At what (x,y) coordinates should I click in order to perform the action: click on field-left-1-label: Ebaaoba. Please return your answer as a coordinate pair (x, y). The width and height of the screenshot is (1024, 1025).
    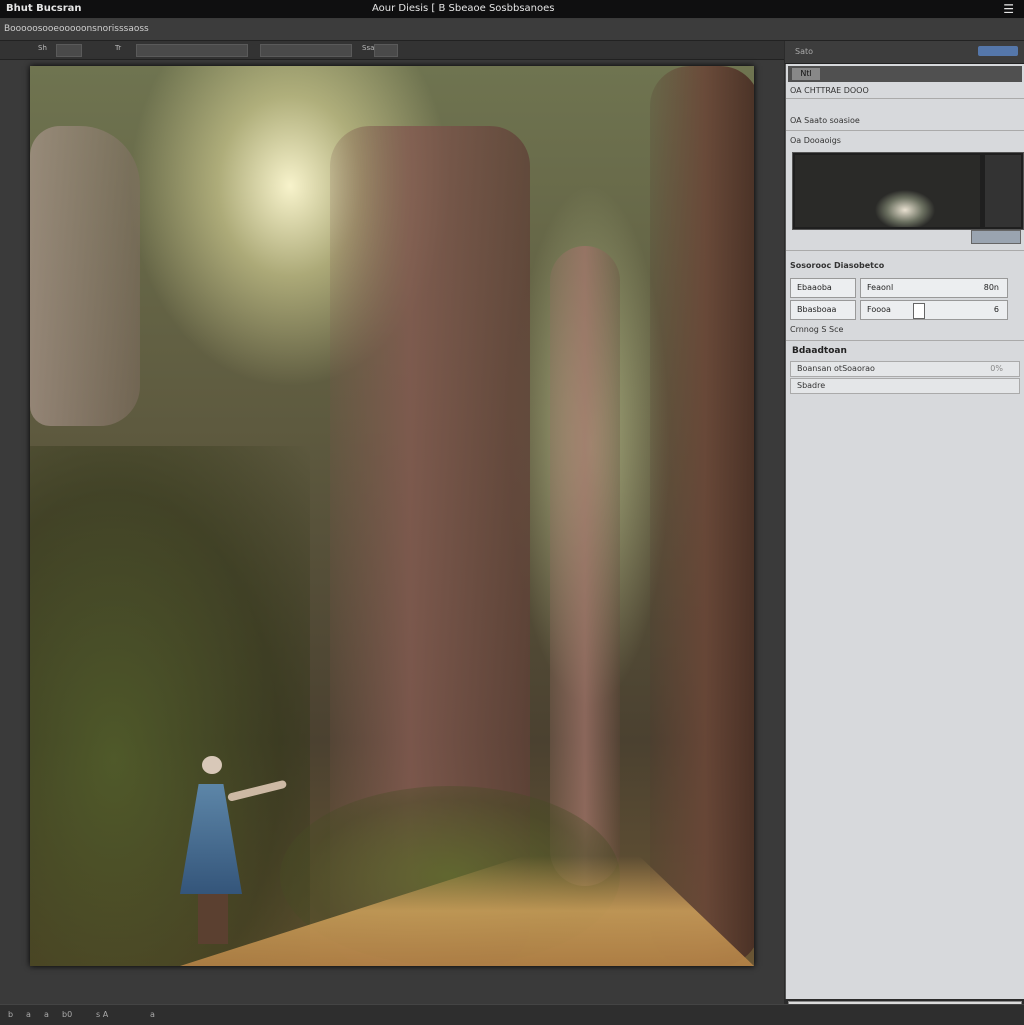
    Looking at the image, I should click on (814, 287).